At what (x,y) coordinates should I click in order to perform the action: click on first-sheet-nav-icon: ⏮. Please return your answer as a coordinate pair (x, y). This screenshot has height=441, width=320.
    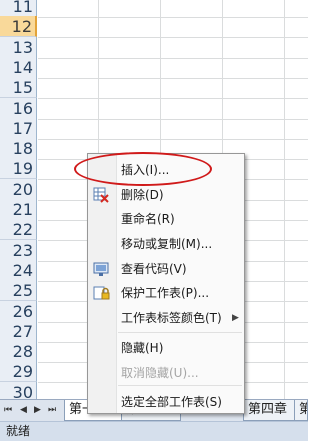
    Looking at the image, I should click on (8, 410).